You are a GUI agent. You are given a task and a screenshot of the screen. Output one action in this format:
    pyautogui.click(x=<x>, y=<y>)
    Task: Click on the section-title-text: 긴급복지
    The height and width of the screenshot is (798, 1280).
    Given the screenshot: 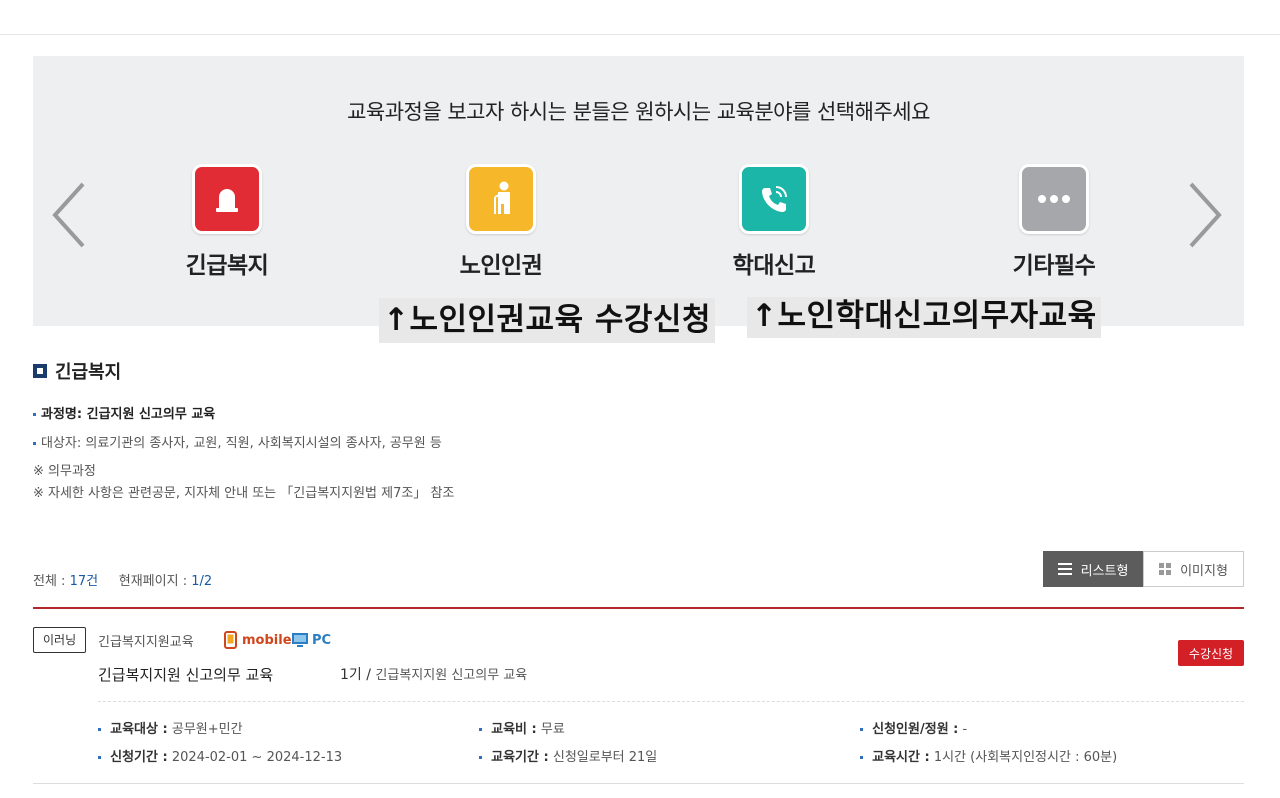 What is the action you would take?
    pyautogui.click(x=88, y=372)
    